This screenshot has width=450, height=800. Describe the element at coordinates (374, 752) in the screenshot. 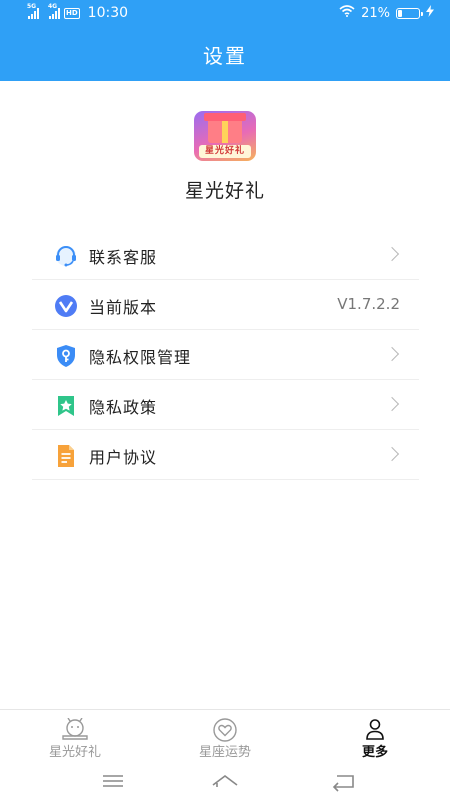

I see `tab-label: 更多` at that location.